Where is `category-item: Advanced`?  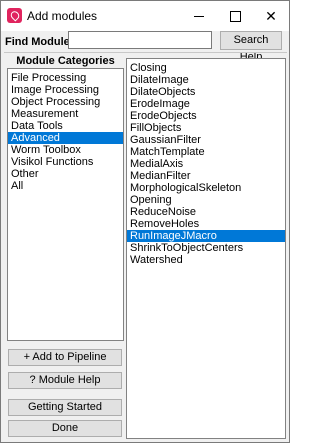 category-item: Advanced is located at coordinates (65, 138).